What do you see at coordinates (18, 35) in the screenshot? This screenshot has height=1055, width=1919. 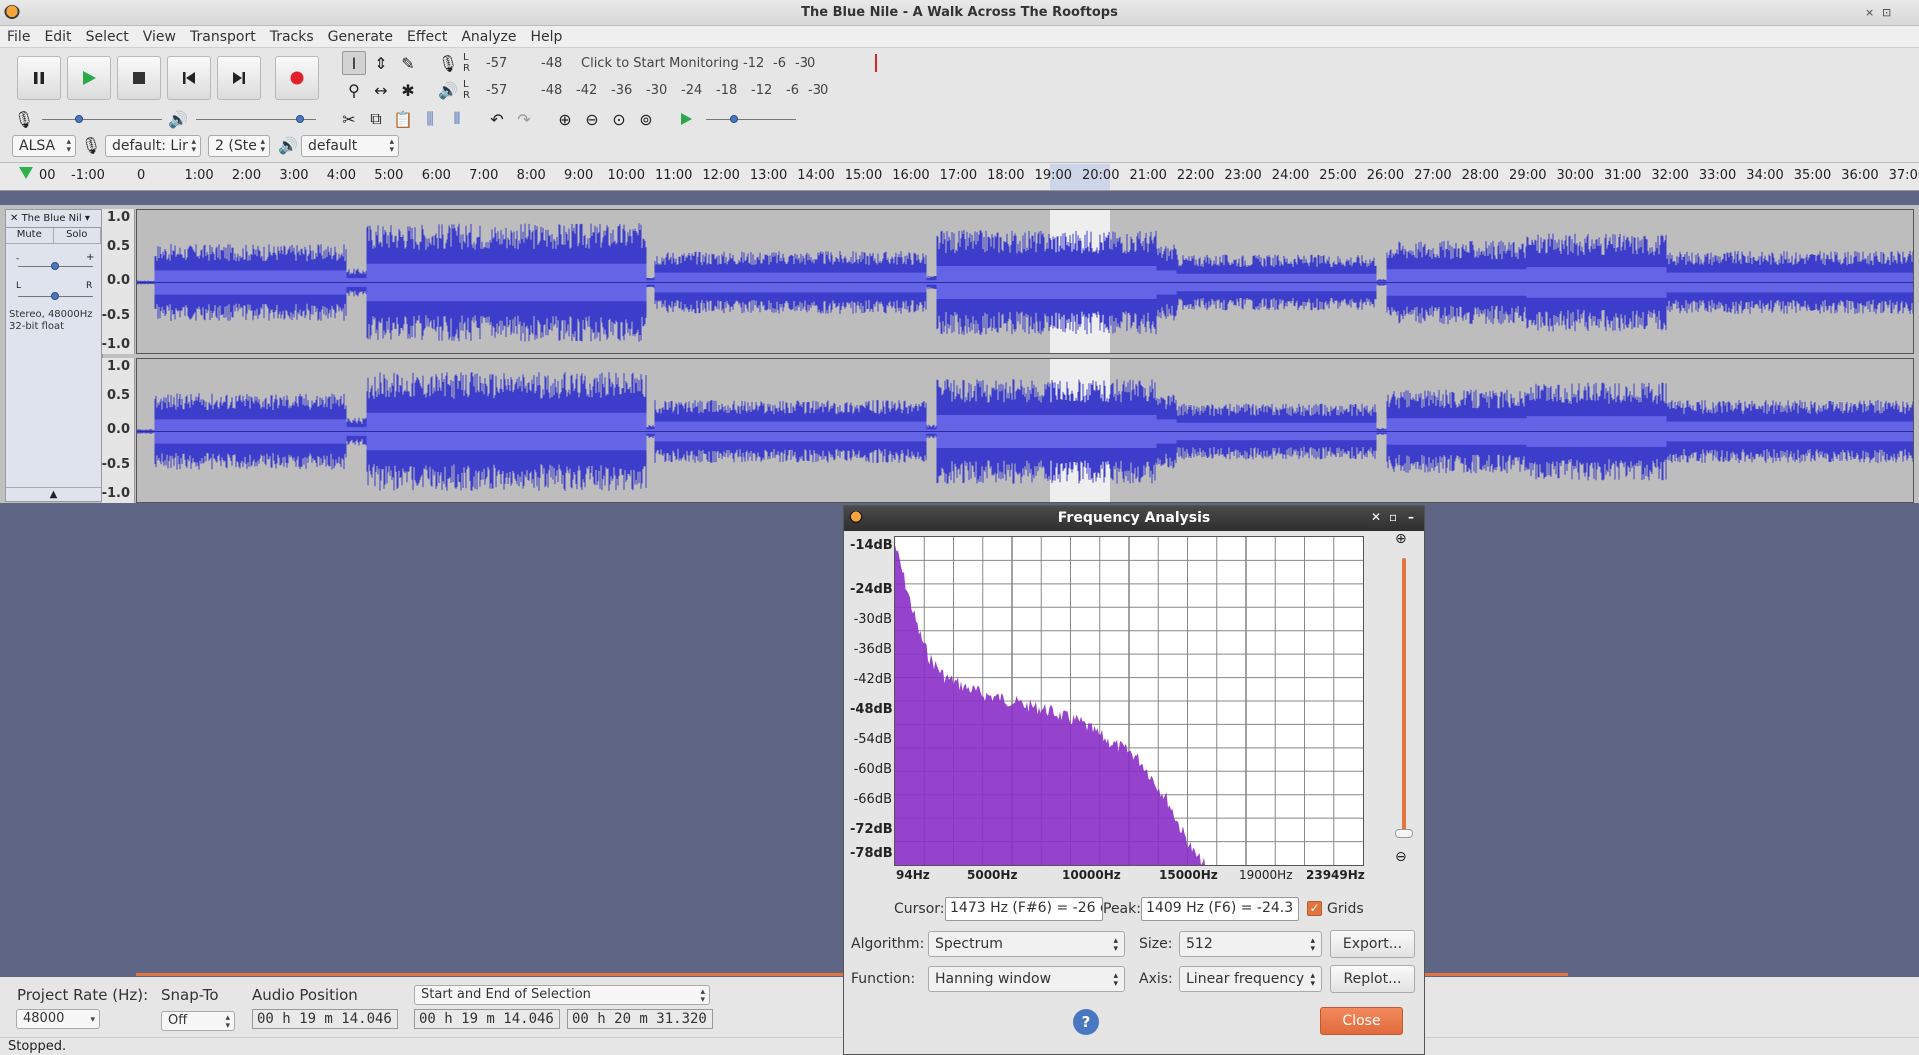 I see `menu-file: File` at bounding box center [18, 35].